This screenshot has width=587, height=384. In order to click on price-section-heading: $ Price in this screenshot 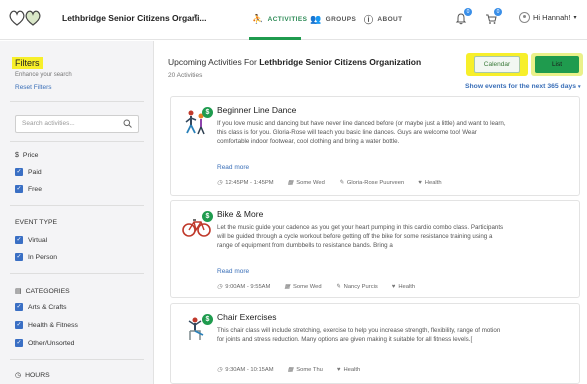, I will do `click(26, 155)`.